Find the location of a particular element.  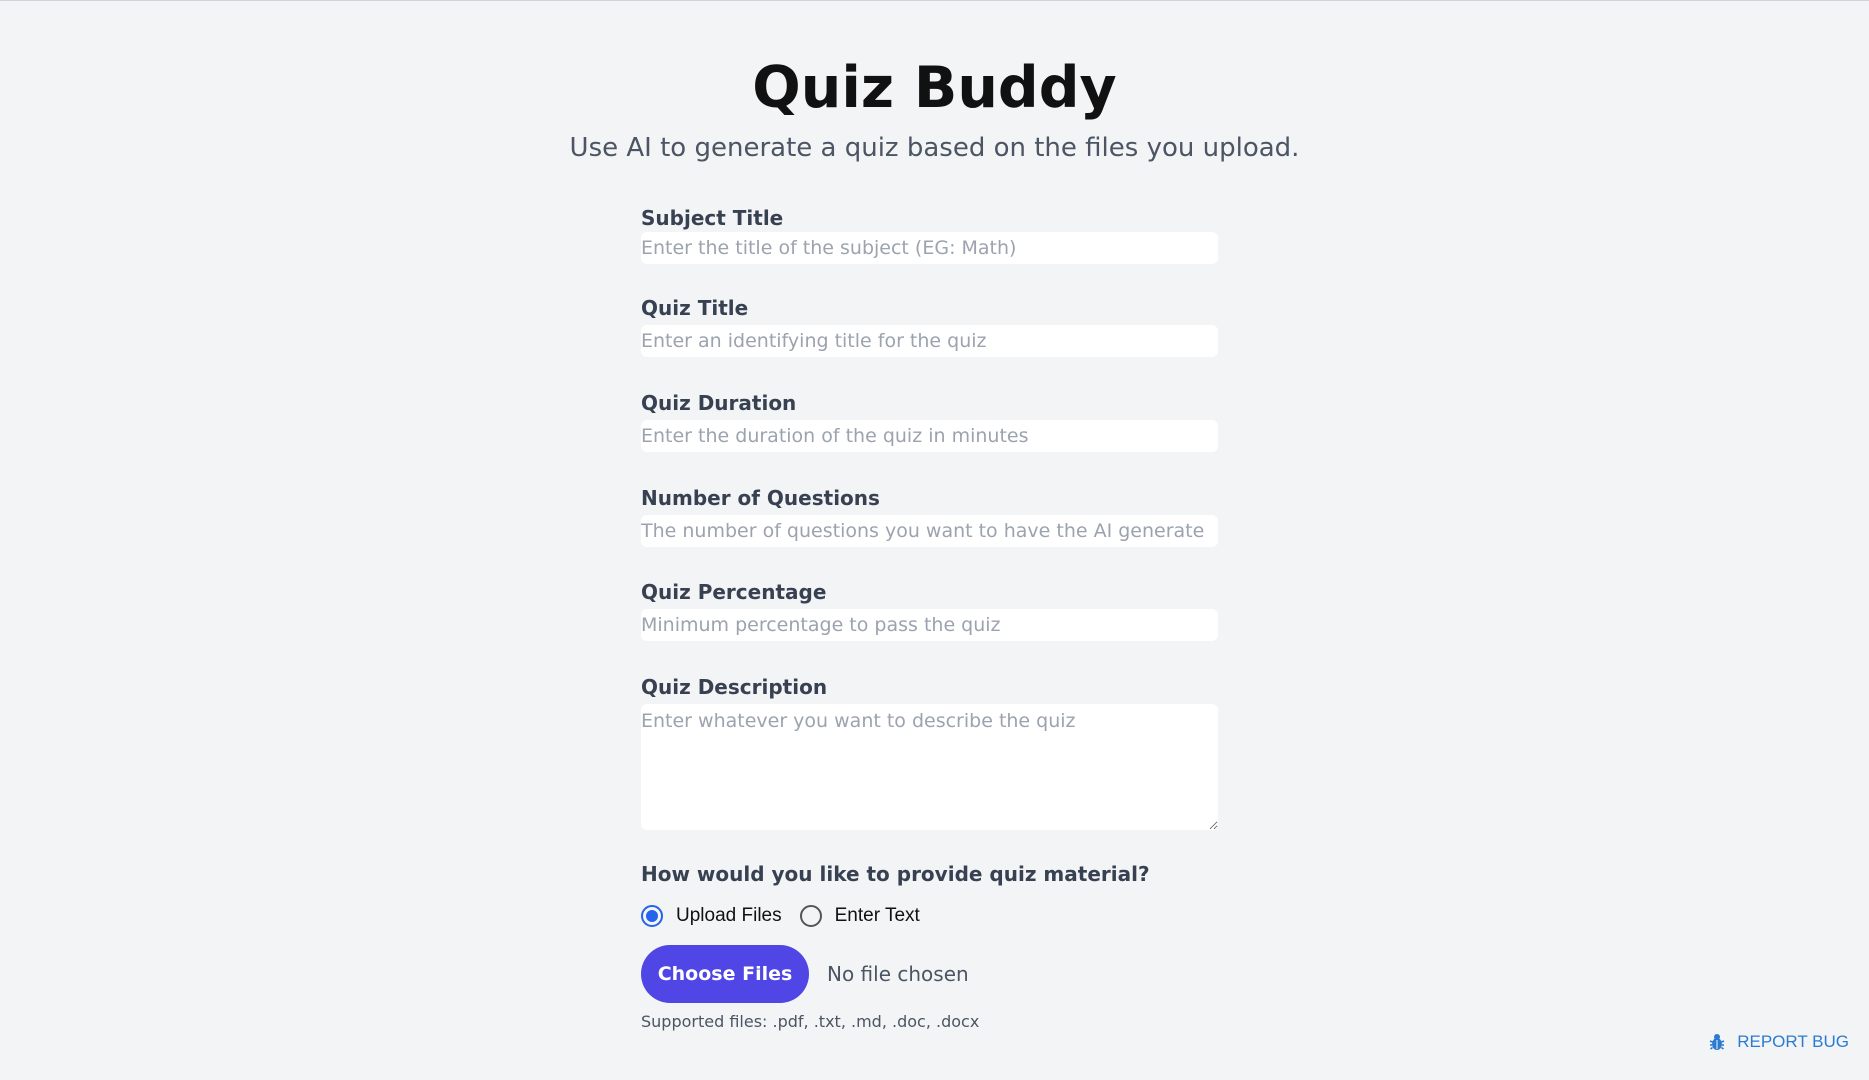

subject-title-label: Subject Title is located at coordinates (712, 218).